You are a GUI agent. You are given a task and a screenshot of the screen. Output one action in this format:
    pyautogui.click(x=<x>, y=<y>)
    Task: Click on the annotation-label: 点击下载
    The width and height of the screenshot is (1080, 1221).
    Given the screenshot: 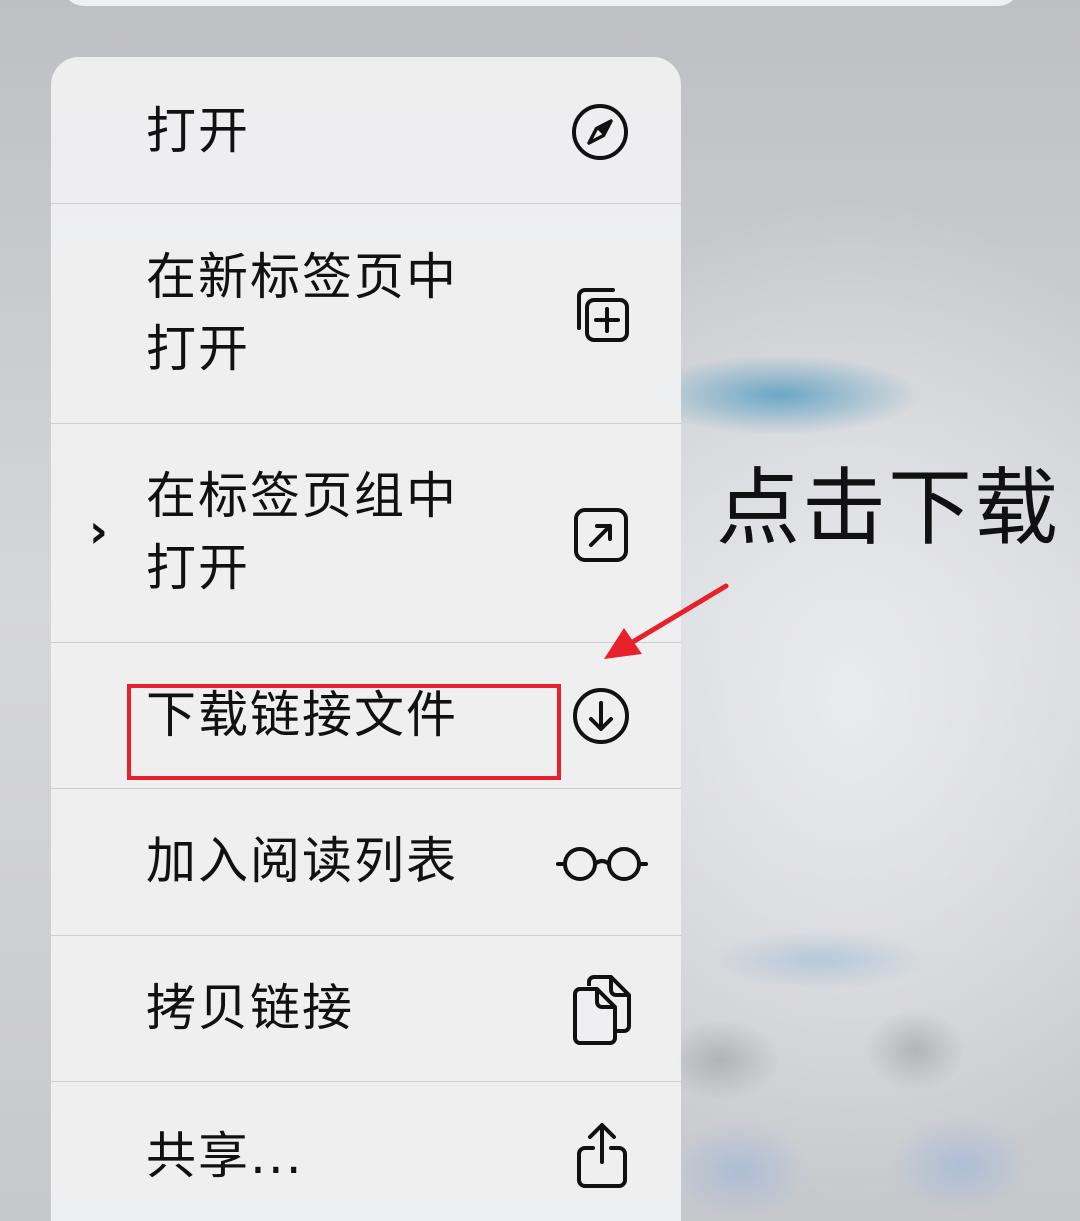 What is the action you would take?
    pyautogui.click(x=888, y=508)
    